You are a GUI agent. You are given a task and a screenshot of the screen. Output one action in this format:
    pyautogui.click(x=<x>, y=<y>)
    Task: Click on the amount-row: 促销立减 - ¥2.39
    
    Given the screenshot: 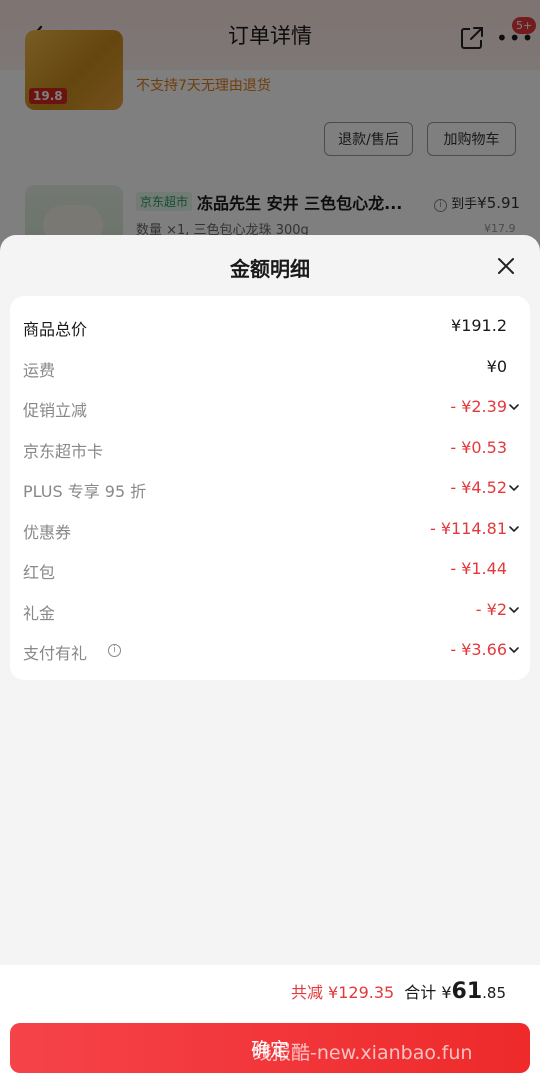 What is the action you would take?
    pyautogui.click(x=270, y=407)
    